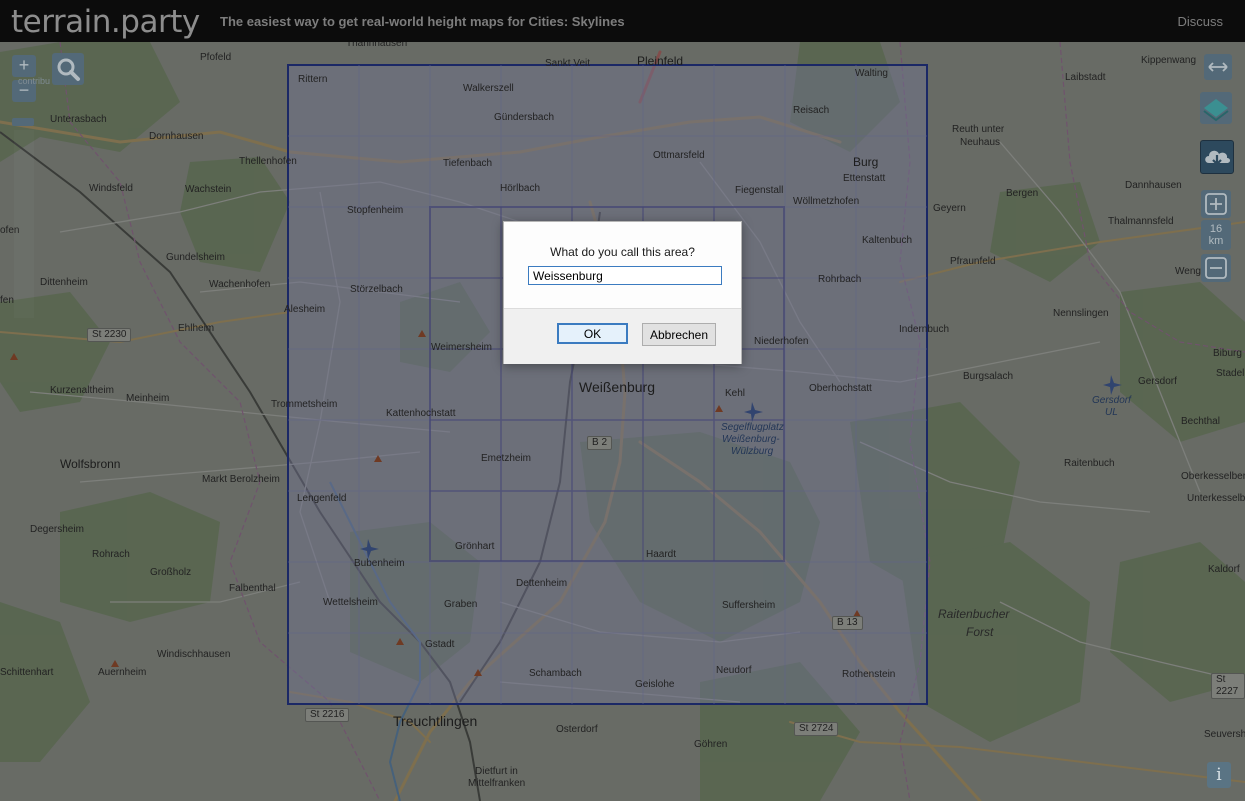  Describe the element at coordinates (592, 333) in the screenshot. I see `ok-button: OK` at that location.